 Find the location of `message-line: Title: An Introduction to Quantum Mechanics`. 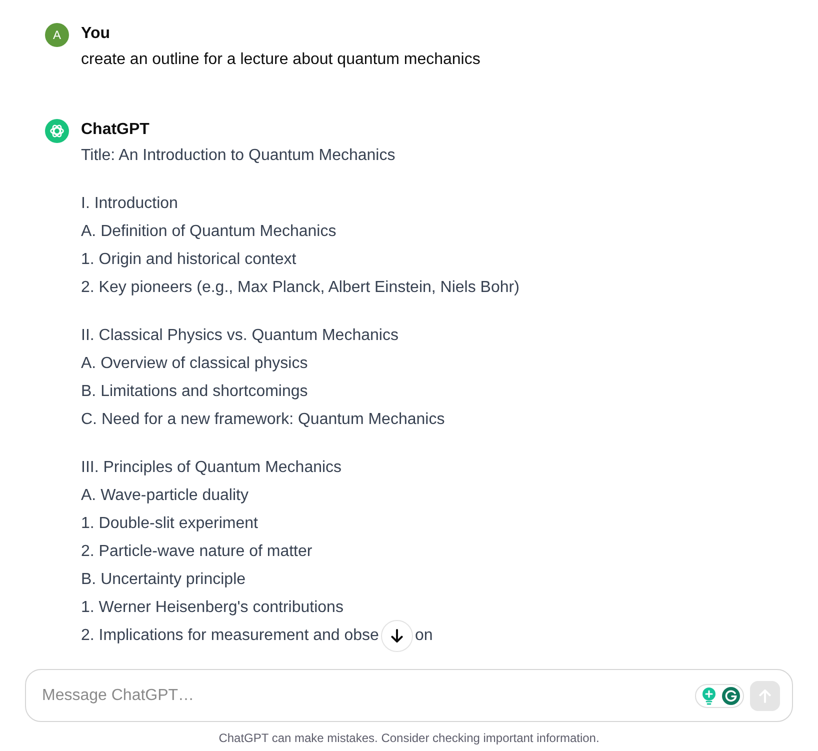

message-line: Title: An Introduction to Quantum Mechanics is located at coordinates (238, 156).